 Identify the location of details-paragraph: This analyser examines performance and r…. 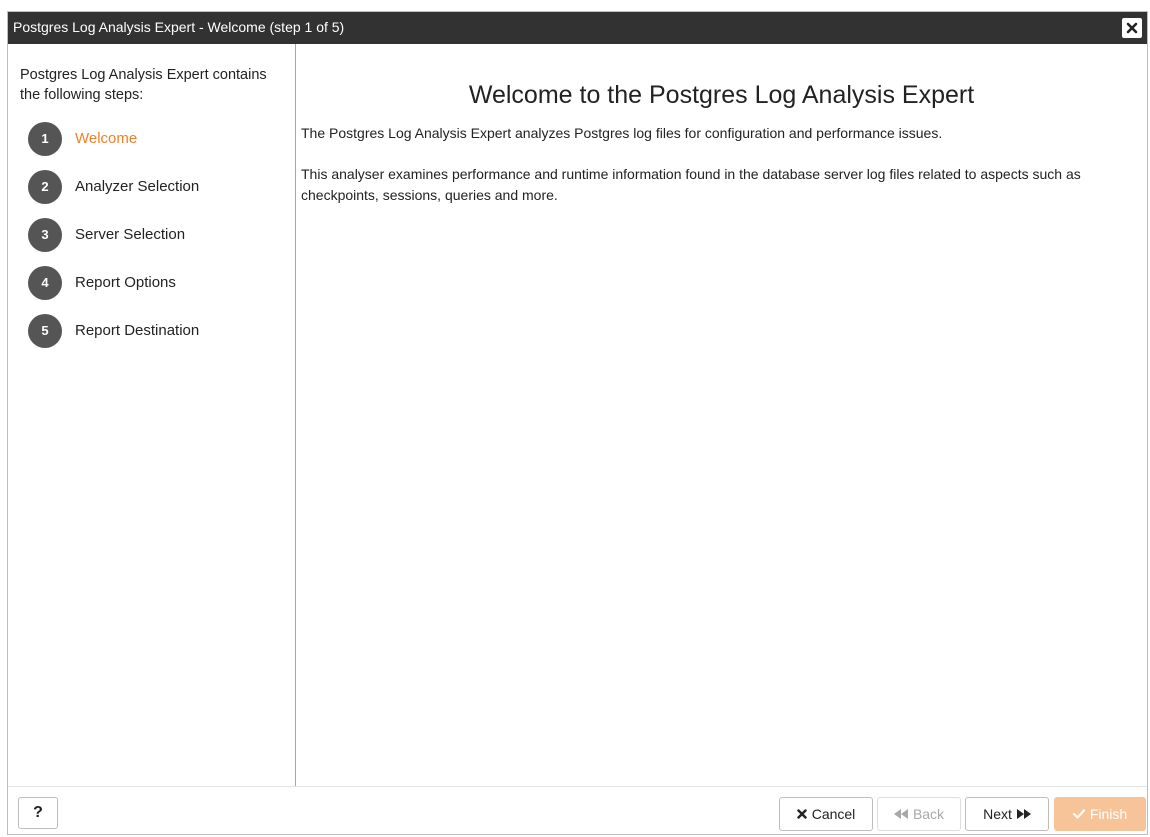
(691, 184).